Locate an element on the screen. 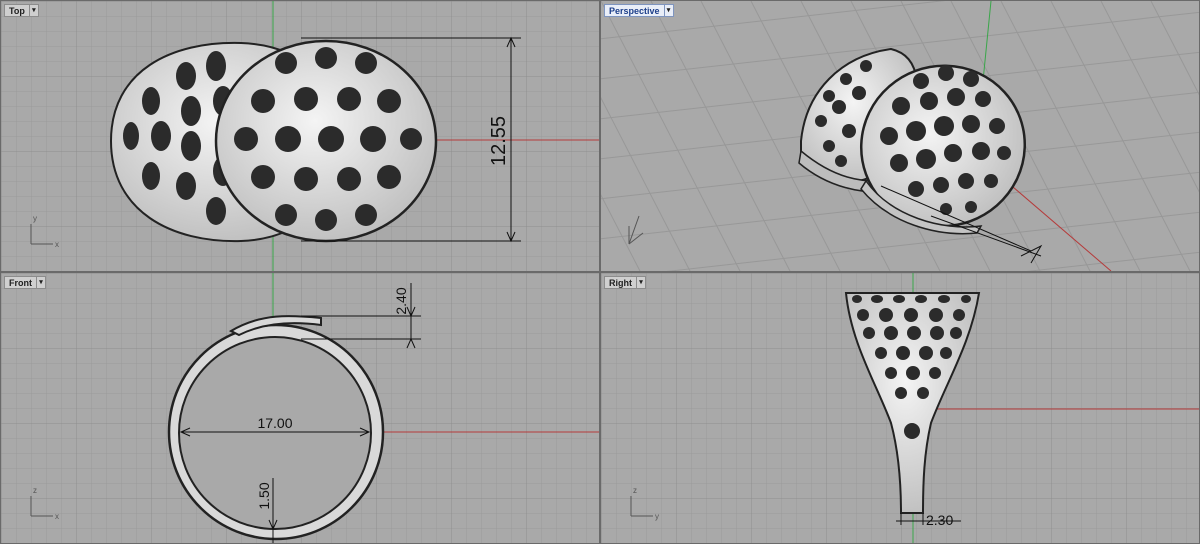 The width and height of the screenshot is (1200, 544). dimension-front-band-text: 1.50 is located at coordinates (264, 495).